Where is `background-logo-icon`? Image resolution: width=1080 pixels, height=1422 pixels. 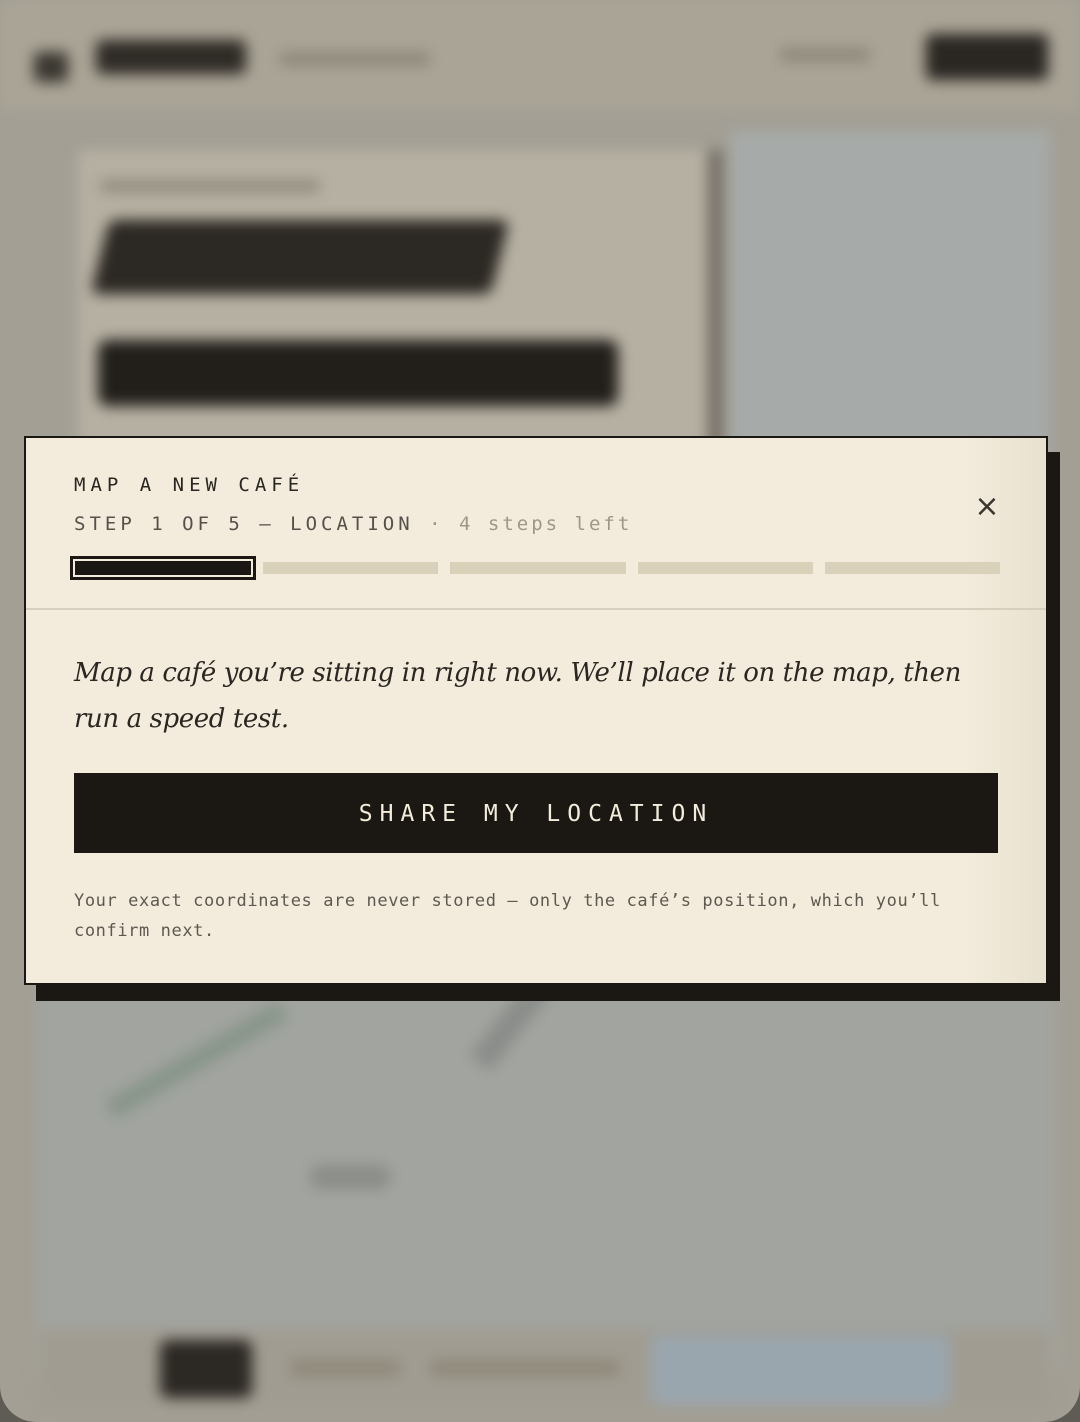
background-logo-icon is located at coordinates (51, 67).